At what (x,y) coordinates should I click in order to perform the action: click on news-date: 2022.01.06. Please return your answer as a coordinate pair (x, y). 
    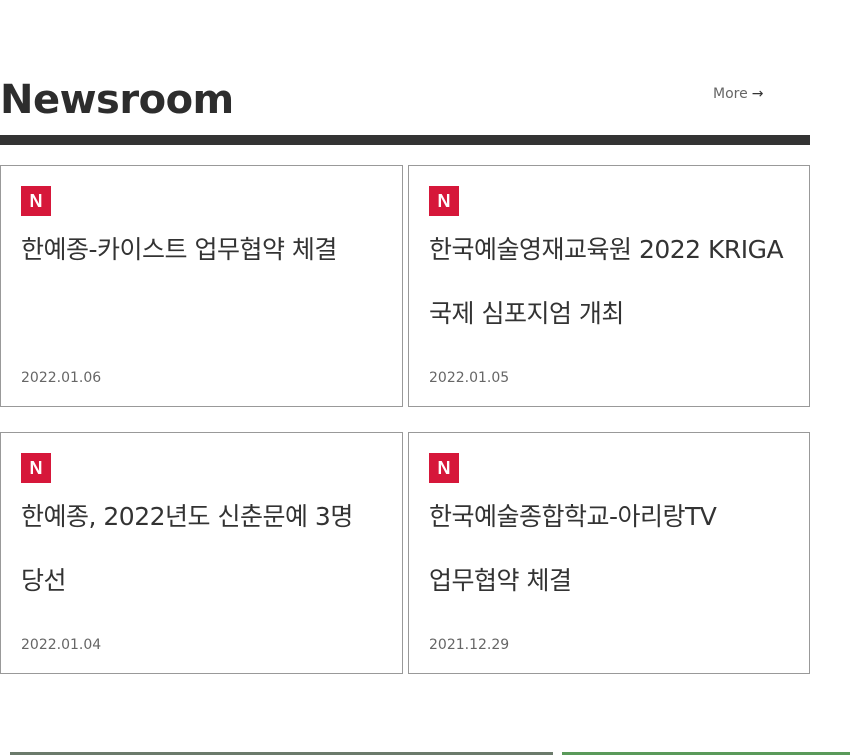
    Looking at the image, I should click on (61, 378).